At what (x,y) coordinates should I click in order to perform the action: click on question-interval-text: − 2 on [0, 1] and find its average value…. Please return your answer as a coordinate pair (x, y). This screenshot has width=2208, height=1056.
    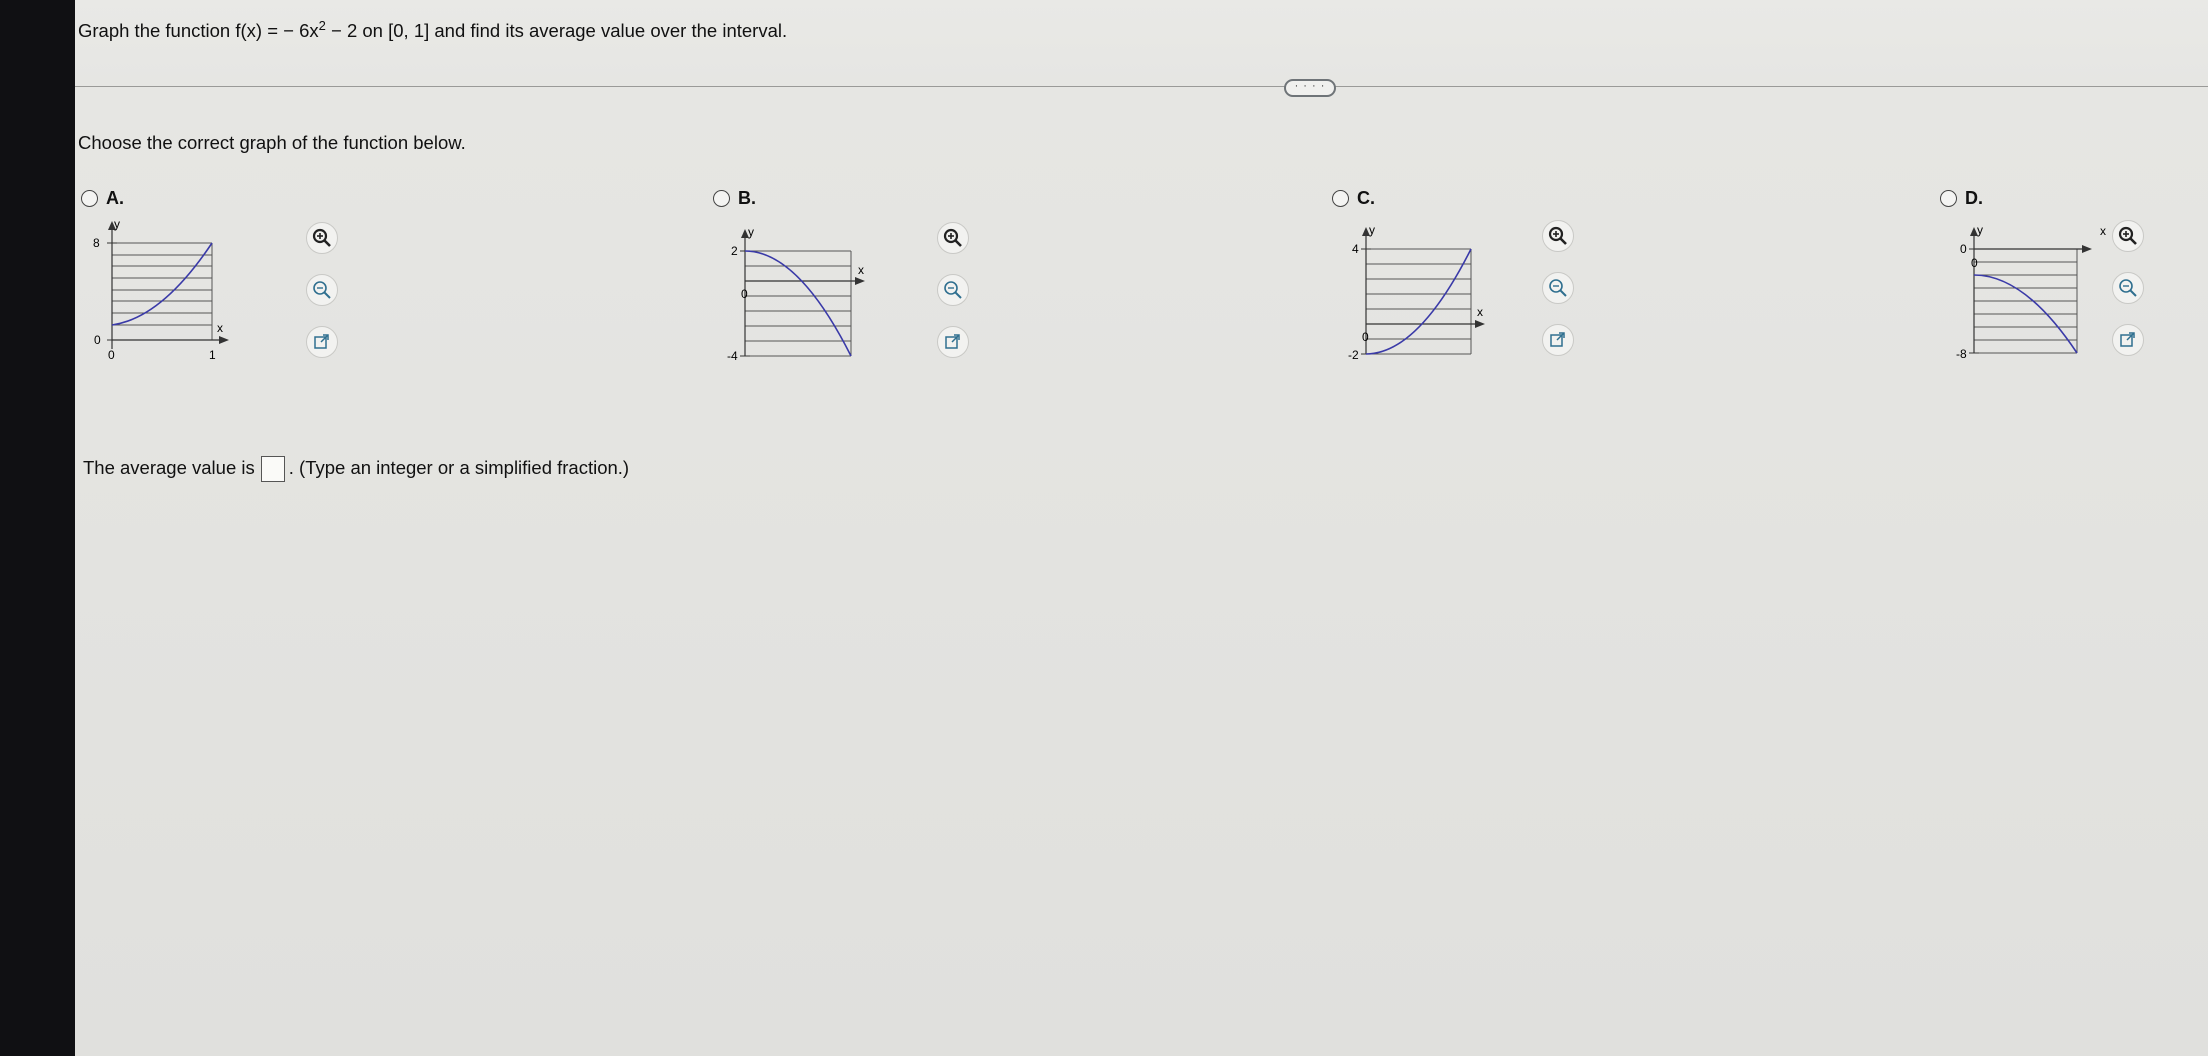
    Looking at the image, I should click on (556, 31).